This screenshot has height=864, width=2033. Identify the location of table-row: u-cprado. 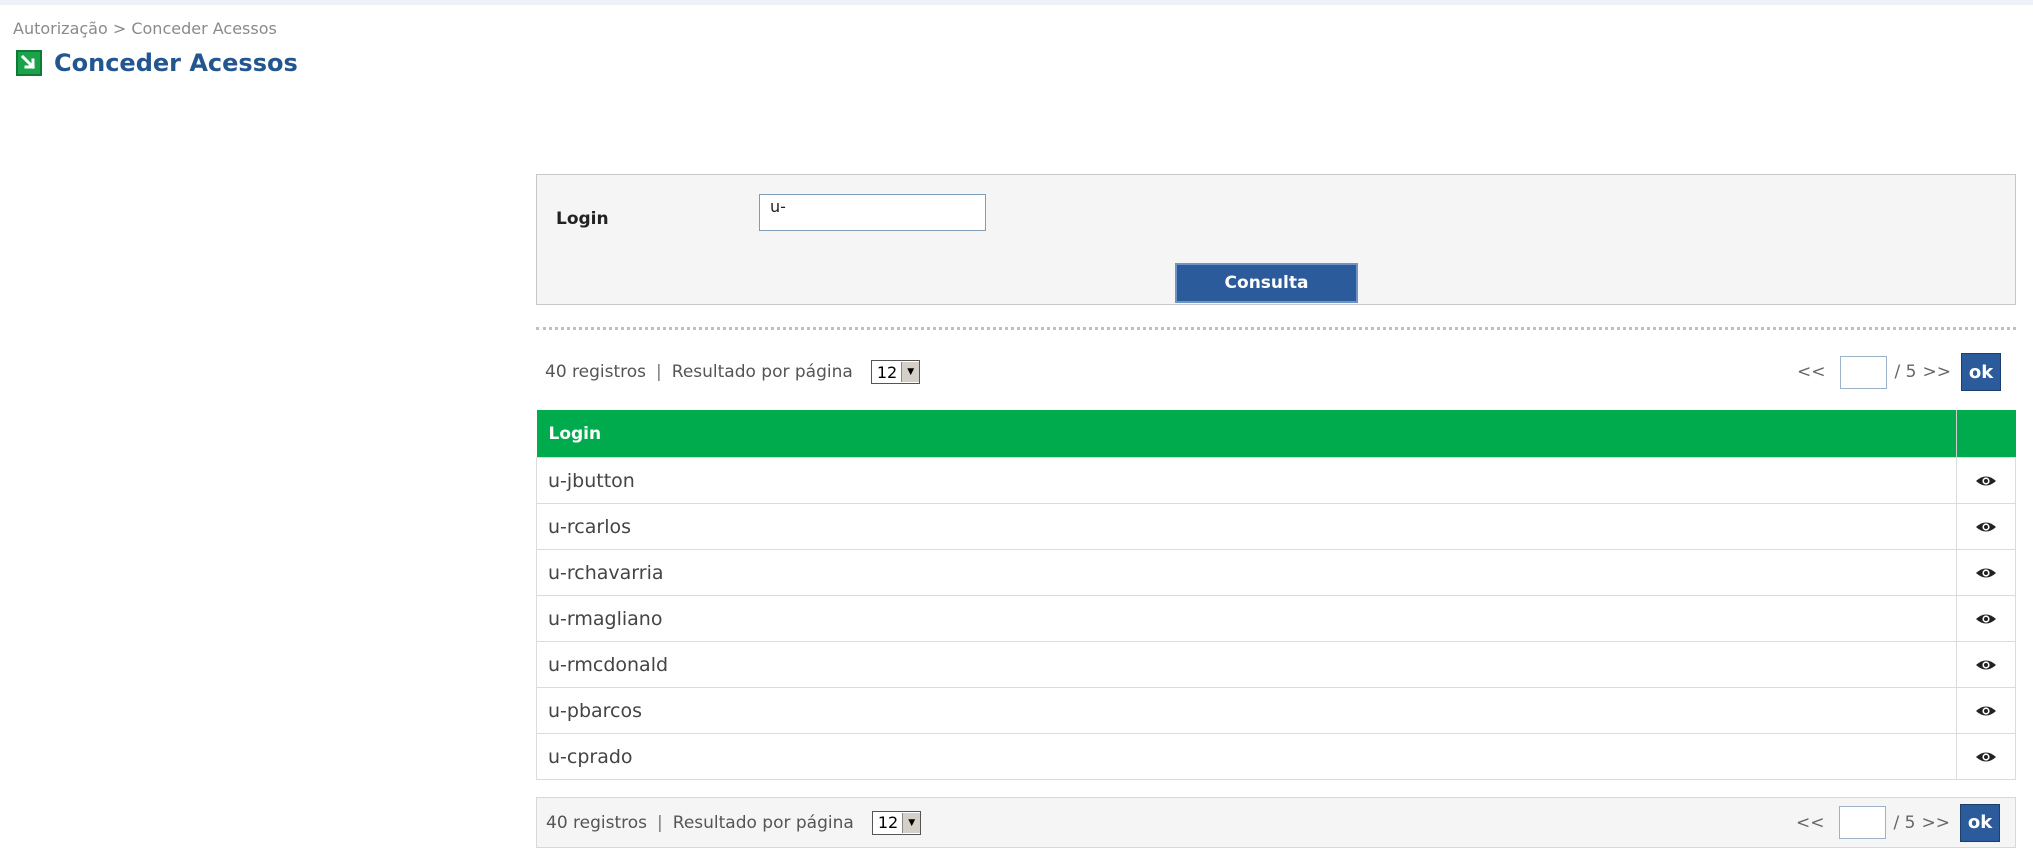
(1276, 756).